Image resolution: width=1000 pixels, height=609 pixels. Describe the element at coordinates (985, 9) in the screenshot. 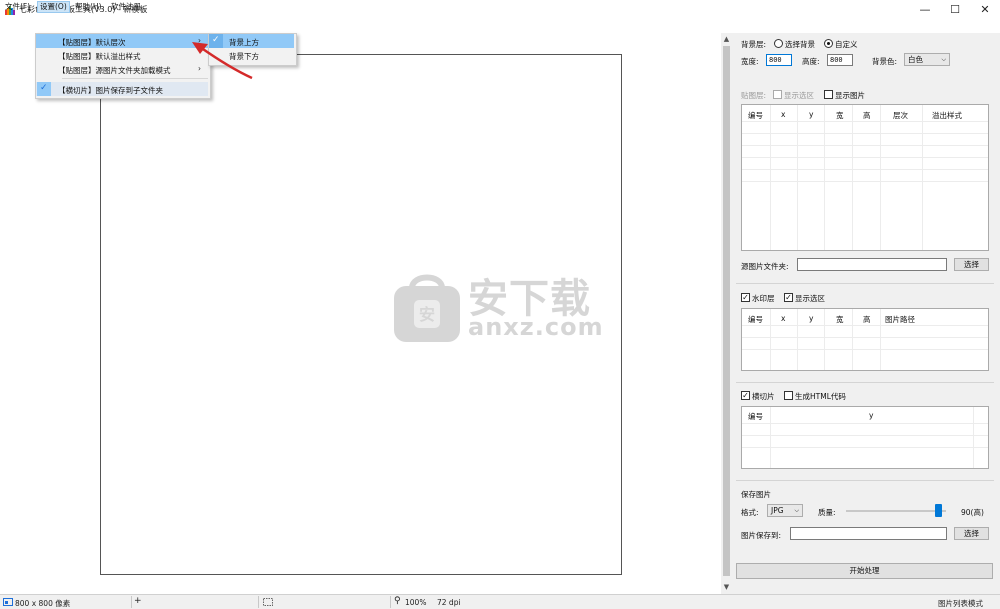

I see `close-button: ✕` at that location.